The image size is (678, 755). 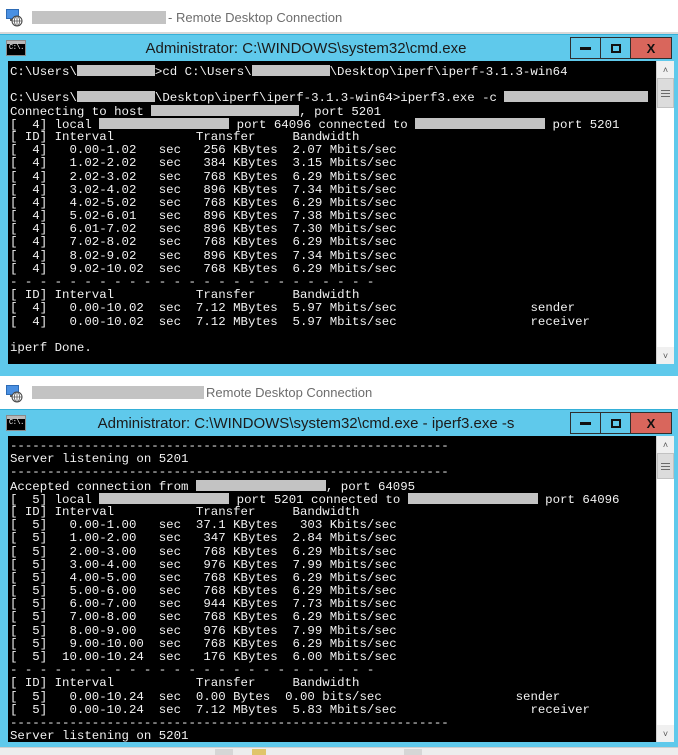 I want to click on console-line: Server listening on 5201, so click(x=333, y=736).